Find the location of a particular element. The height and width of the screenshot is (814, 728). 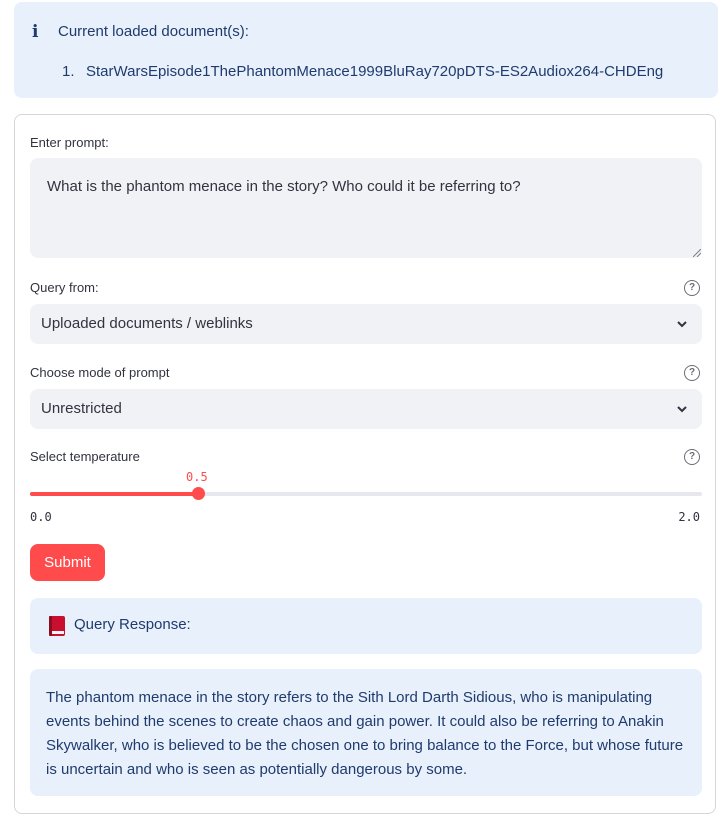

query-response-header: Query Response: is located at coordinates (366, 626).